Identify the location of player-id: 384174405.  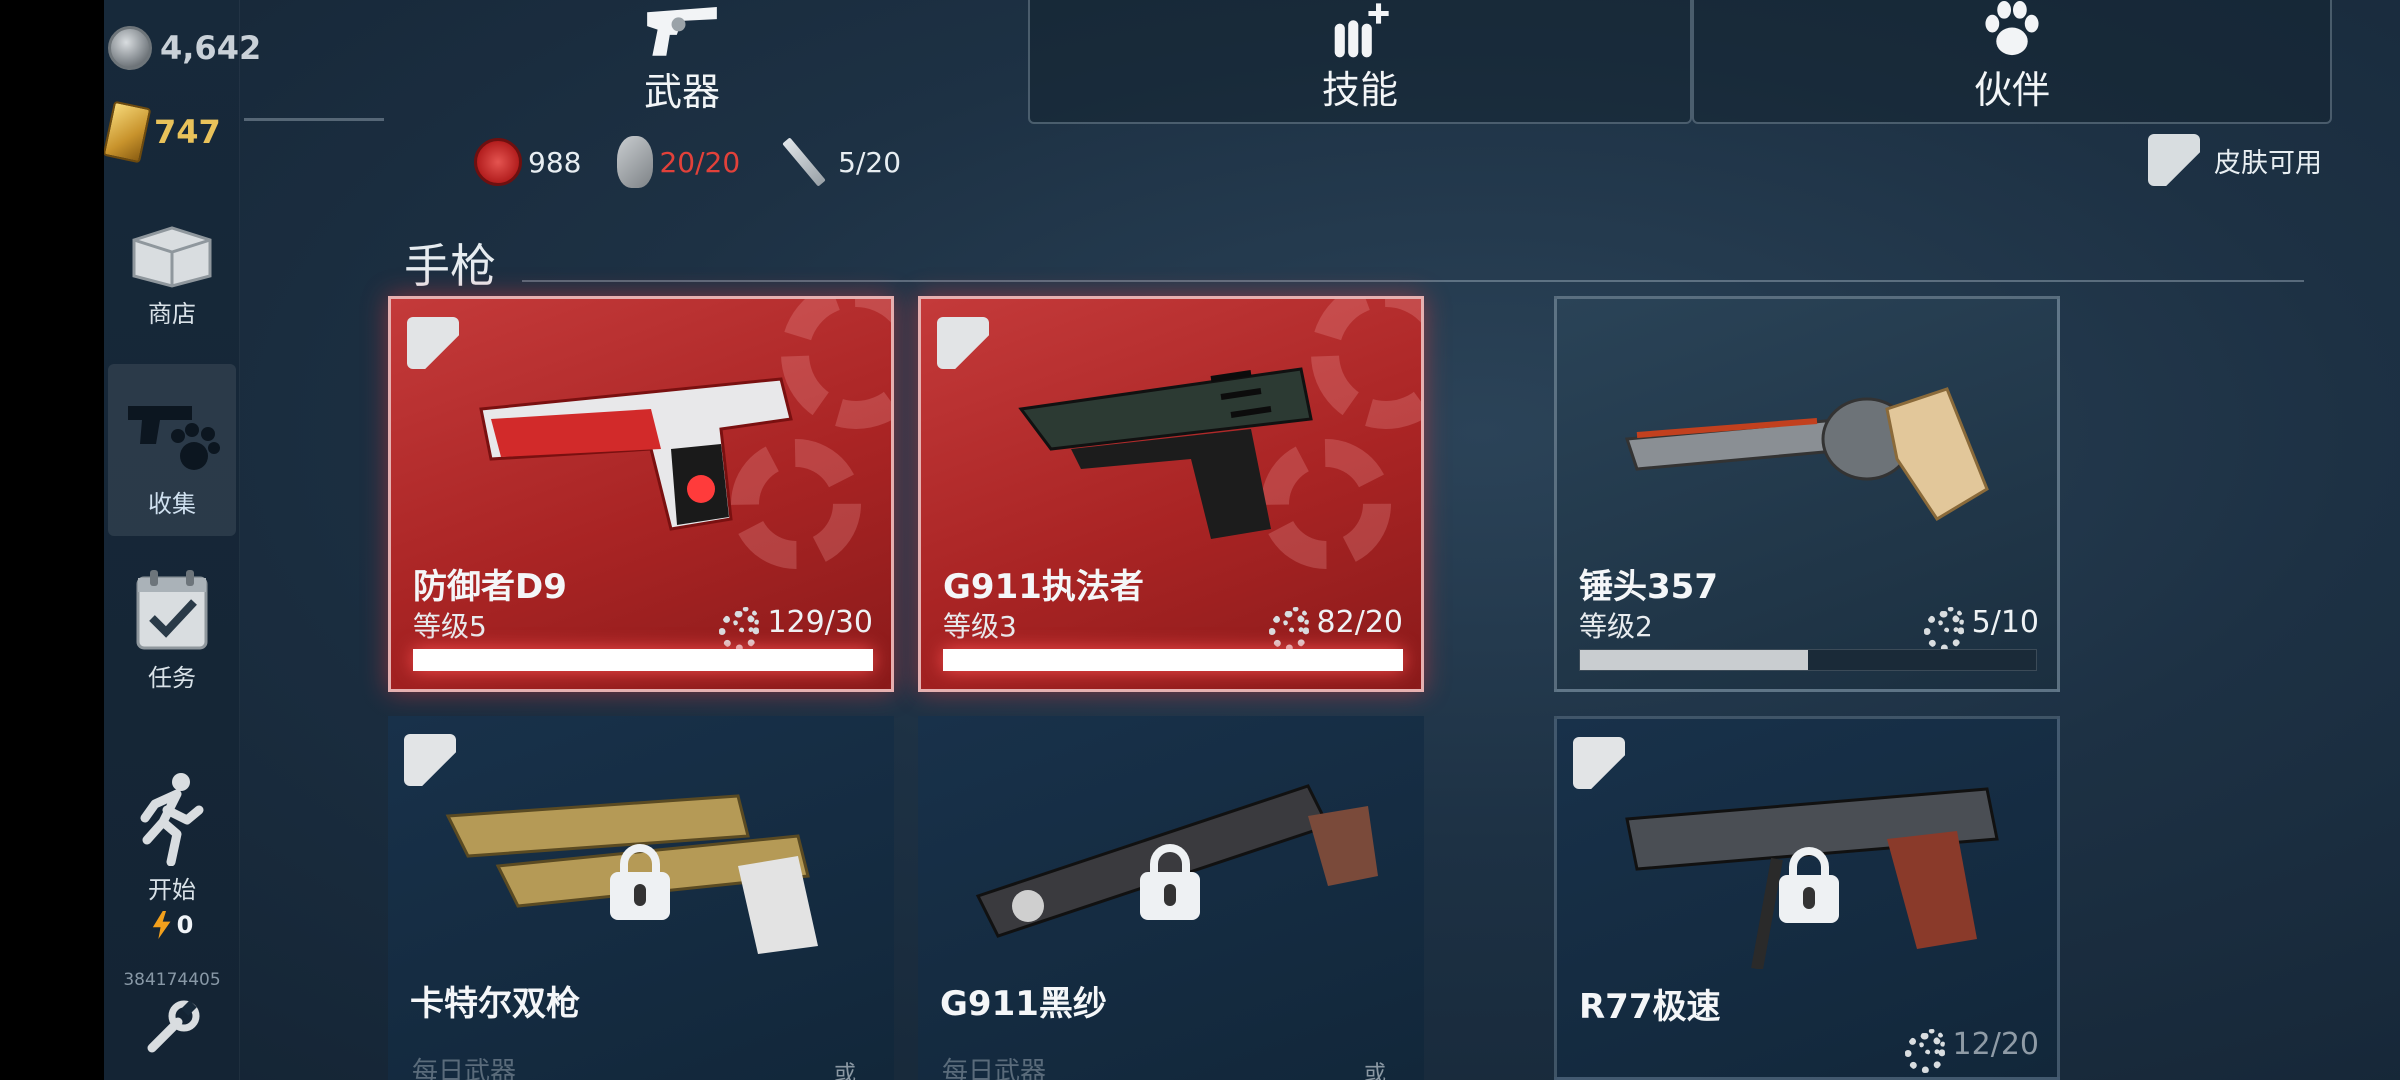
(172, 980).